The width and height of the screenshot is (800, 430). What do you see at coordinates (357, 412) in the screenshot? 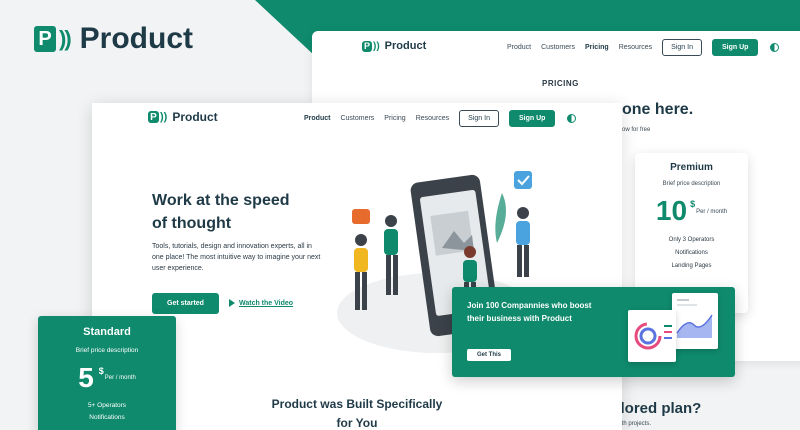
I see `section-heading: Product was Built Specifically for You` at bounding box center [357, 412].